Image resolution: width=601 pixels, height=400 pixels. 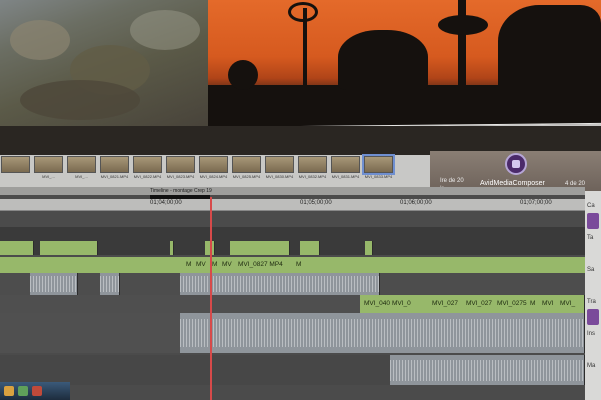 I want to click on timecode-label: 01;07;00;00, so click(x=536, y=203).